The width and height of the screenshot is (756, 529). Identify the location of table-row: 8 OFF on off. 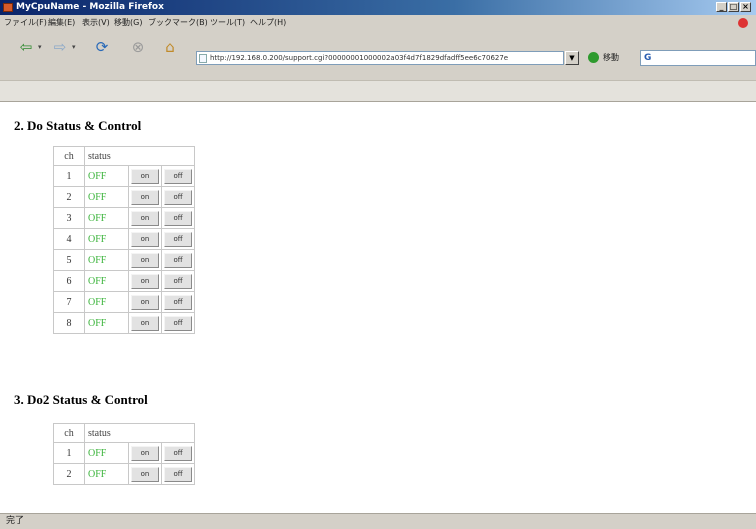
(124, 323).